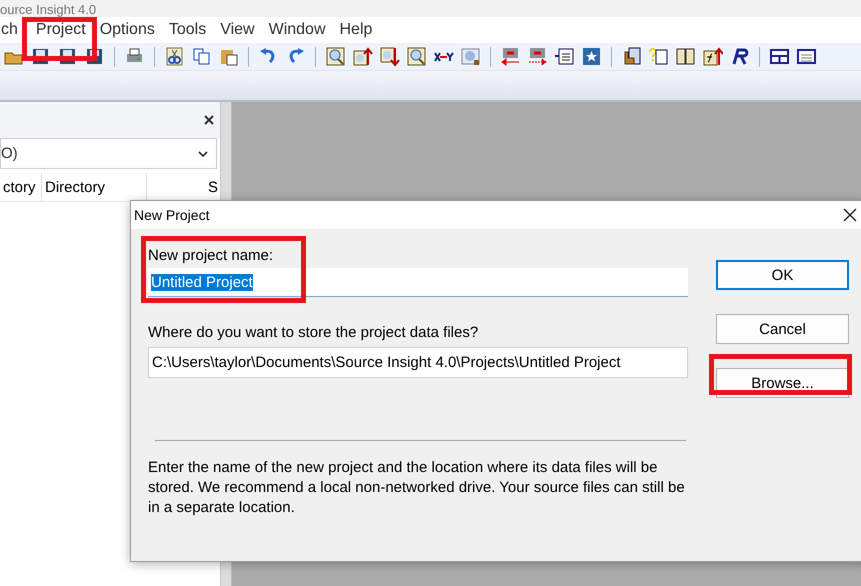 This screenshot has width=861, height=586. Describe the element at coordinates (537, 56) in the screenshot. I see `jump-forward-icon` at that location.